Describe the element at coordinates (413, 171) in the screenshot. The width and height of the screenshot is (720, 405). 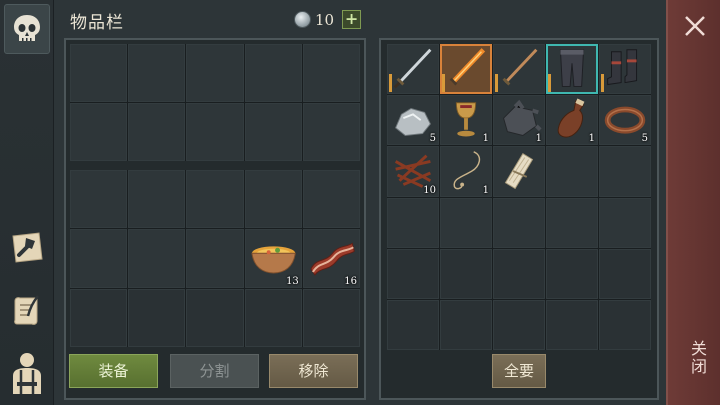
I see `container-slot-rope-bundle: 10` at that location.